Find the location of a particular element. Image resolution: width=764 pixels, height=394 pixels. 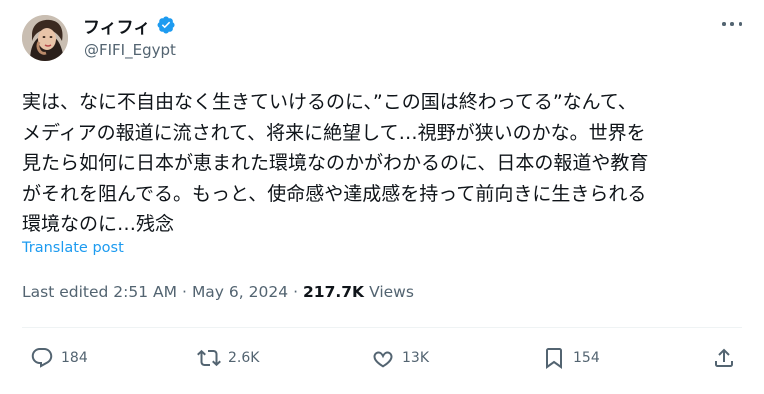

reply-icon is located at coordinates (42, 358).